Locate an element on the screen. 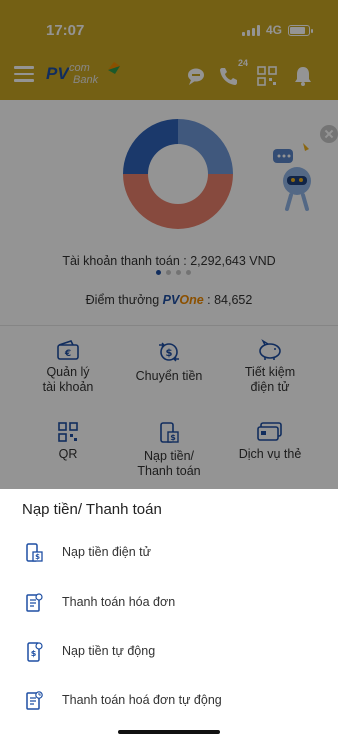 This screenshot has width=338, height=742. sheet-item-label: Thanh toán hóa đơn is located at coordinates (119, 602).